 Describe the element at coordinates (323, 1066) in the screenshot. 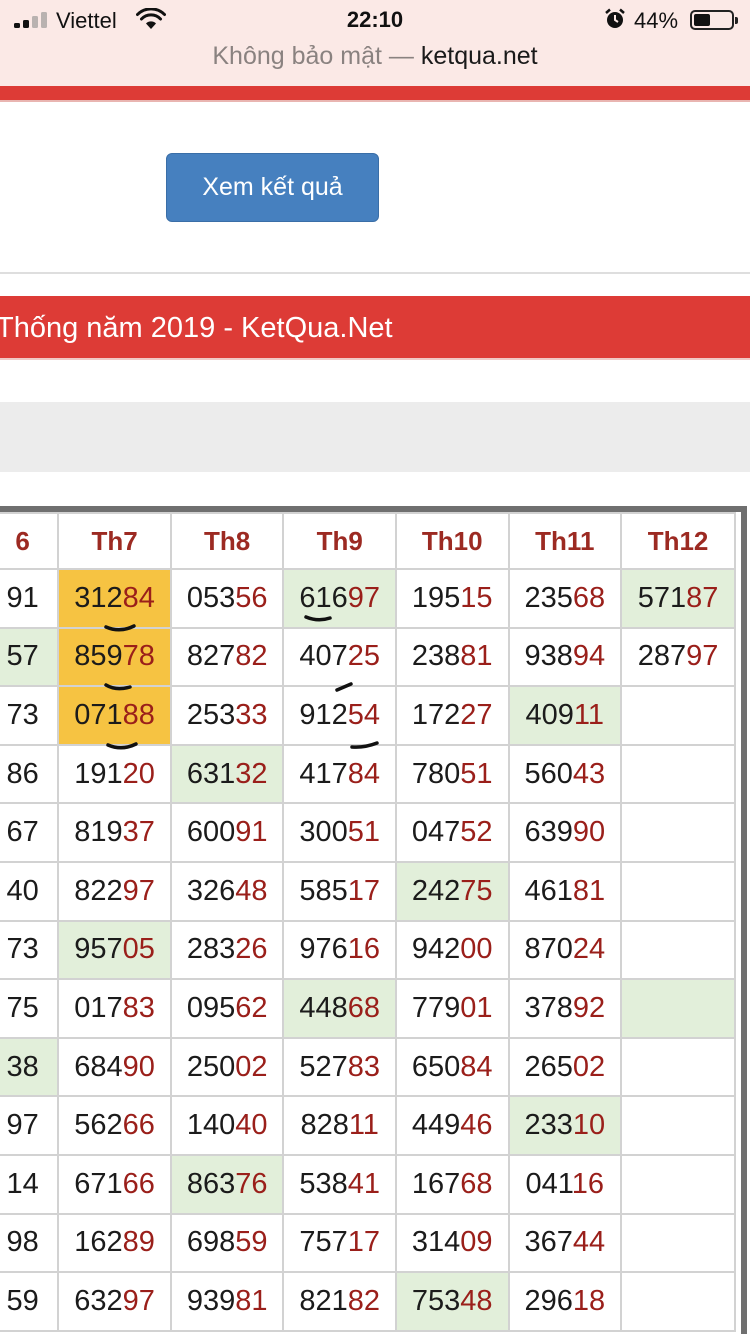

I see `result-prefix: 527` at that location.